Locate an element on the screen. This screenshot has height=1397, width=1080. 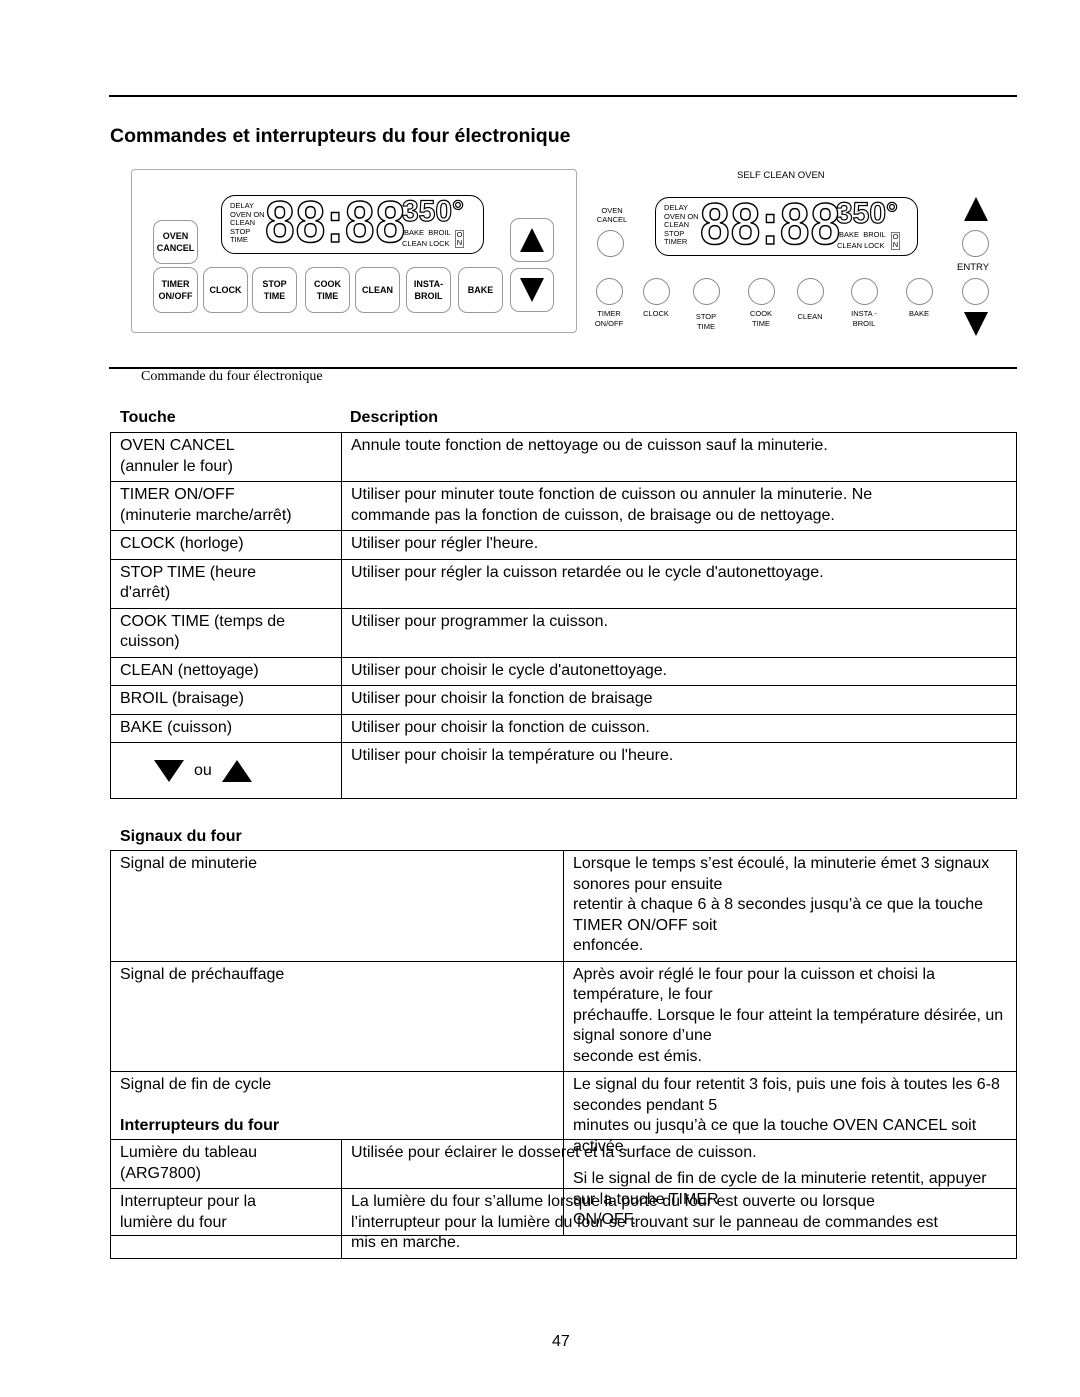
label-cell: OVEN CANCEL (annuler le four) is located at coordinates (226, 457).